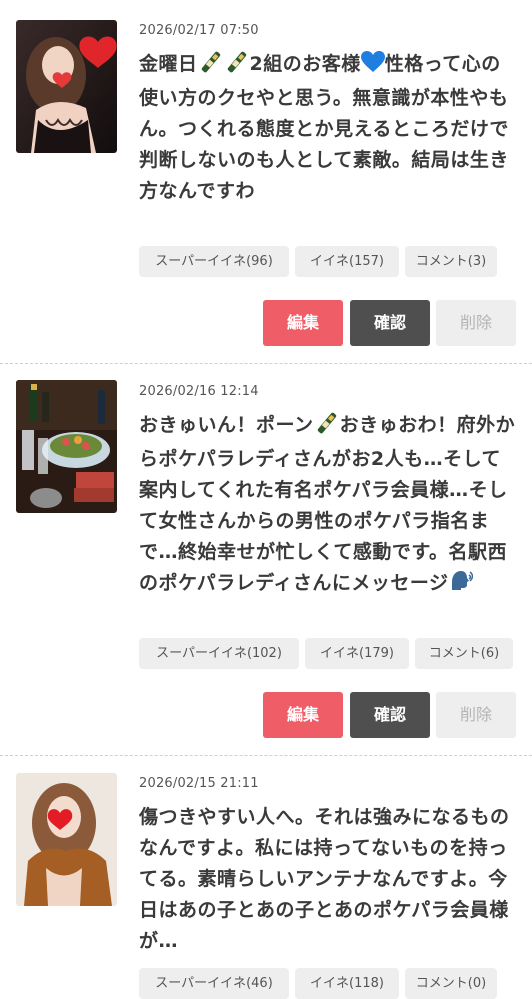 The height and width of the screenshot is (999, 532). I want to click on like-chip: イイネ(179), so click(357, 653).